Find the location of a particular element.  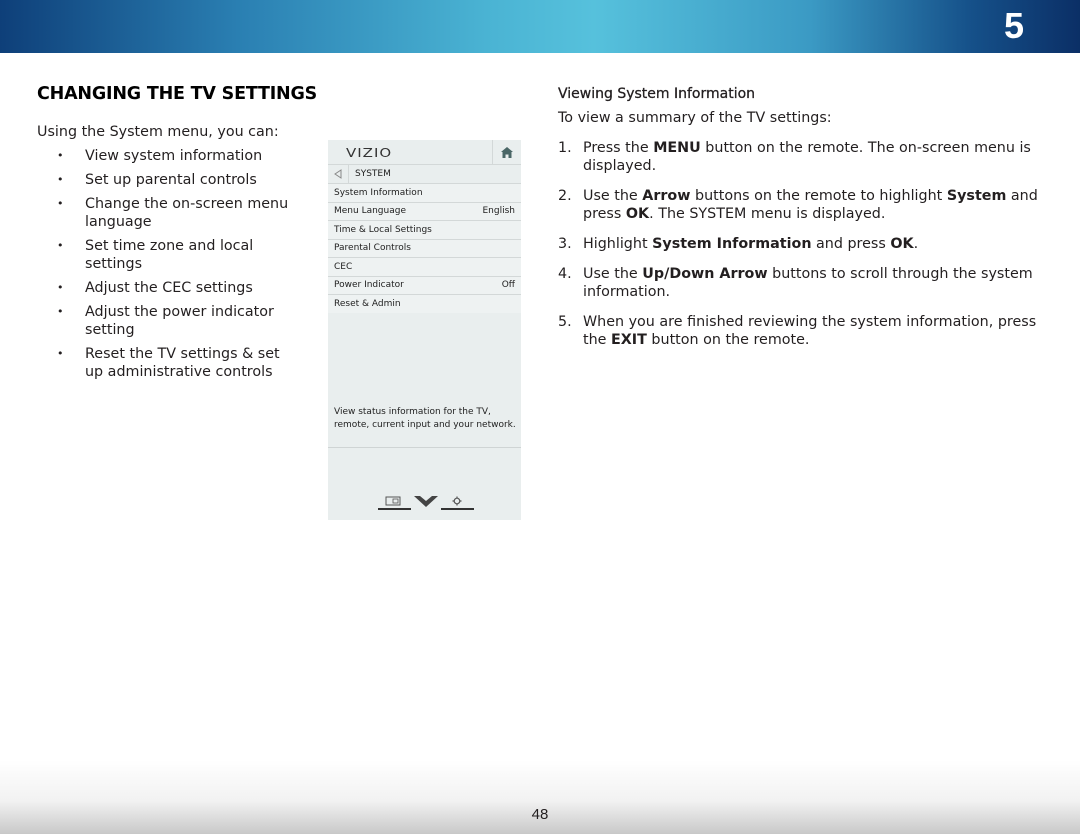

back-button is located at coordinates (338, 174).